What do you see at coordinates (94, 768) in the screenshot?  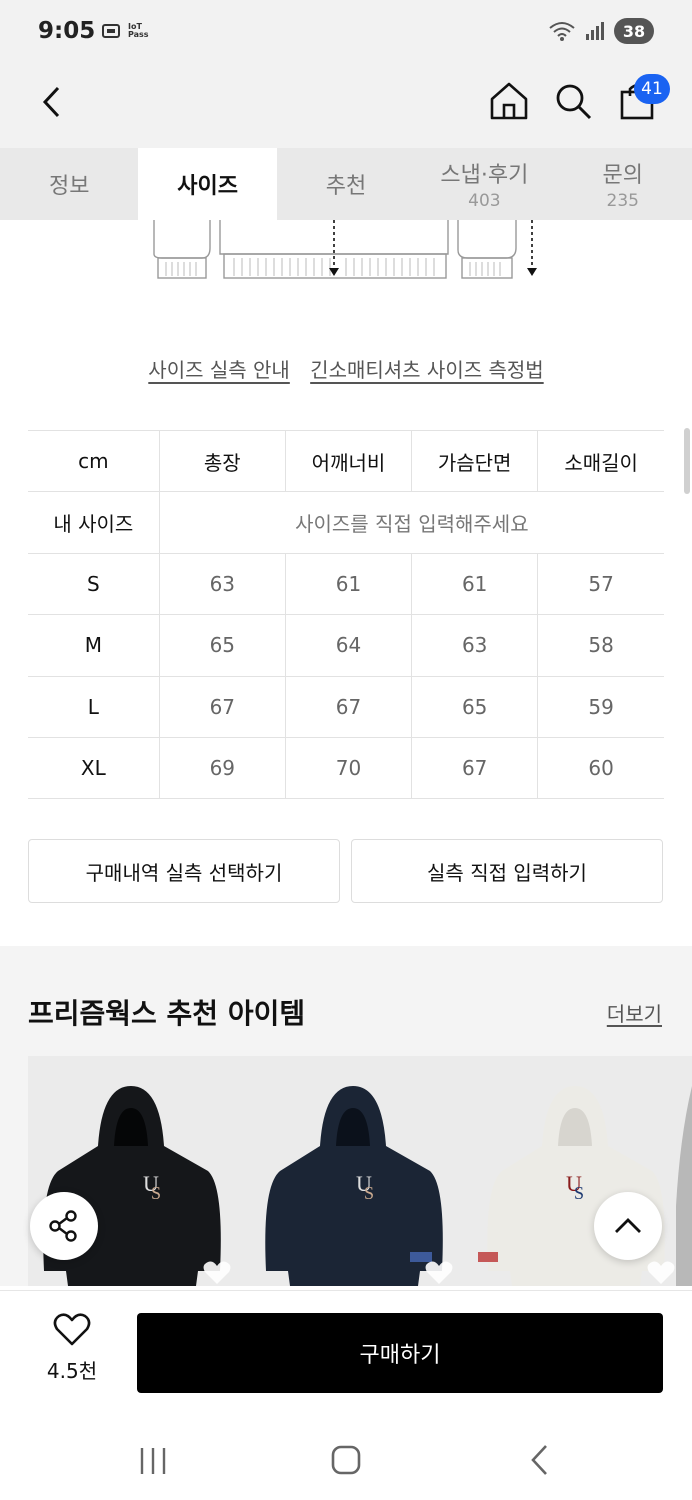 I see `size-label: XL` at bounding box center [94, 768].